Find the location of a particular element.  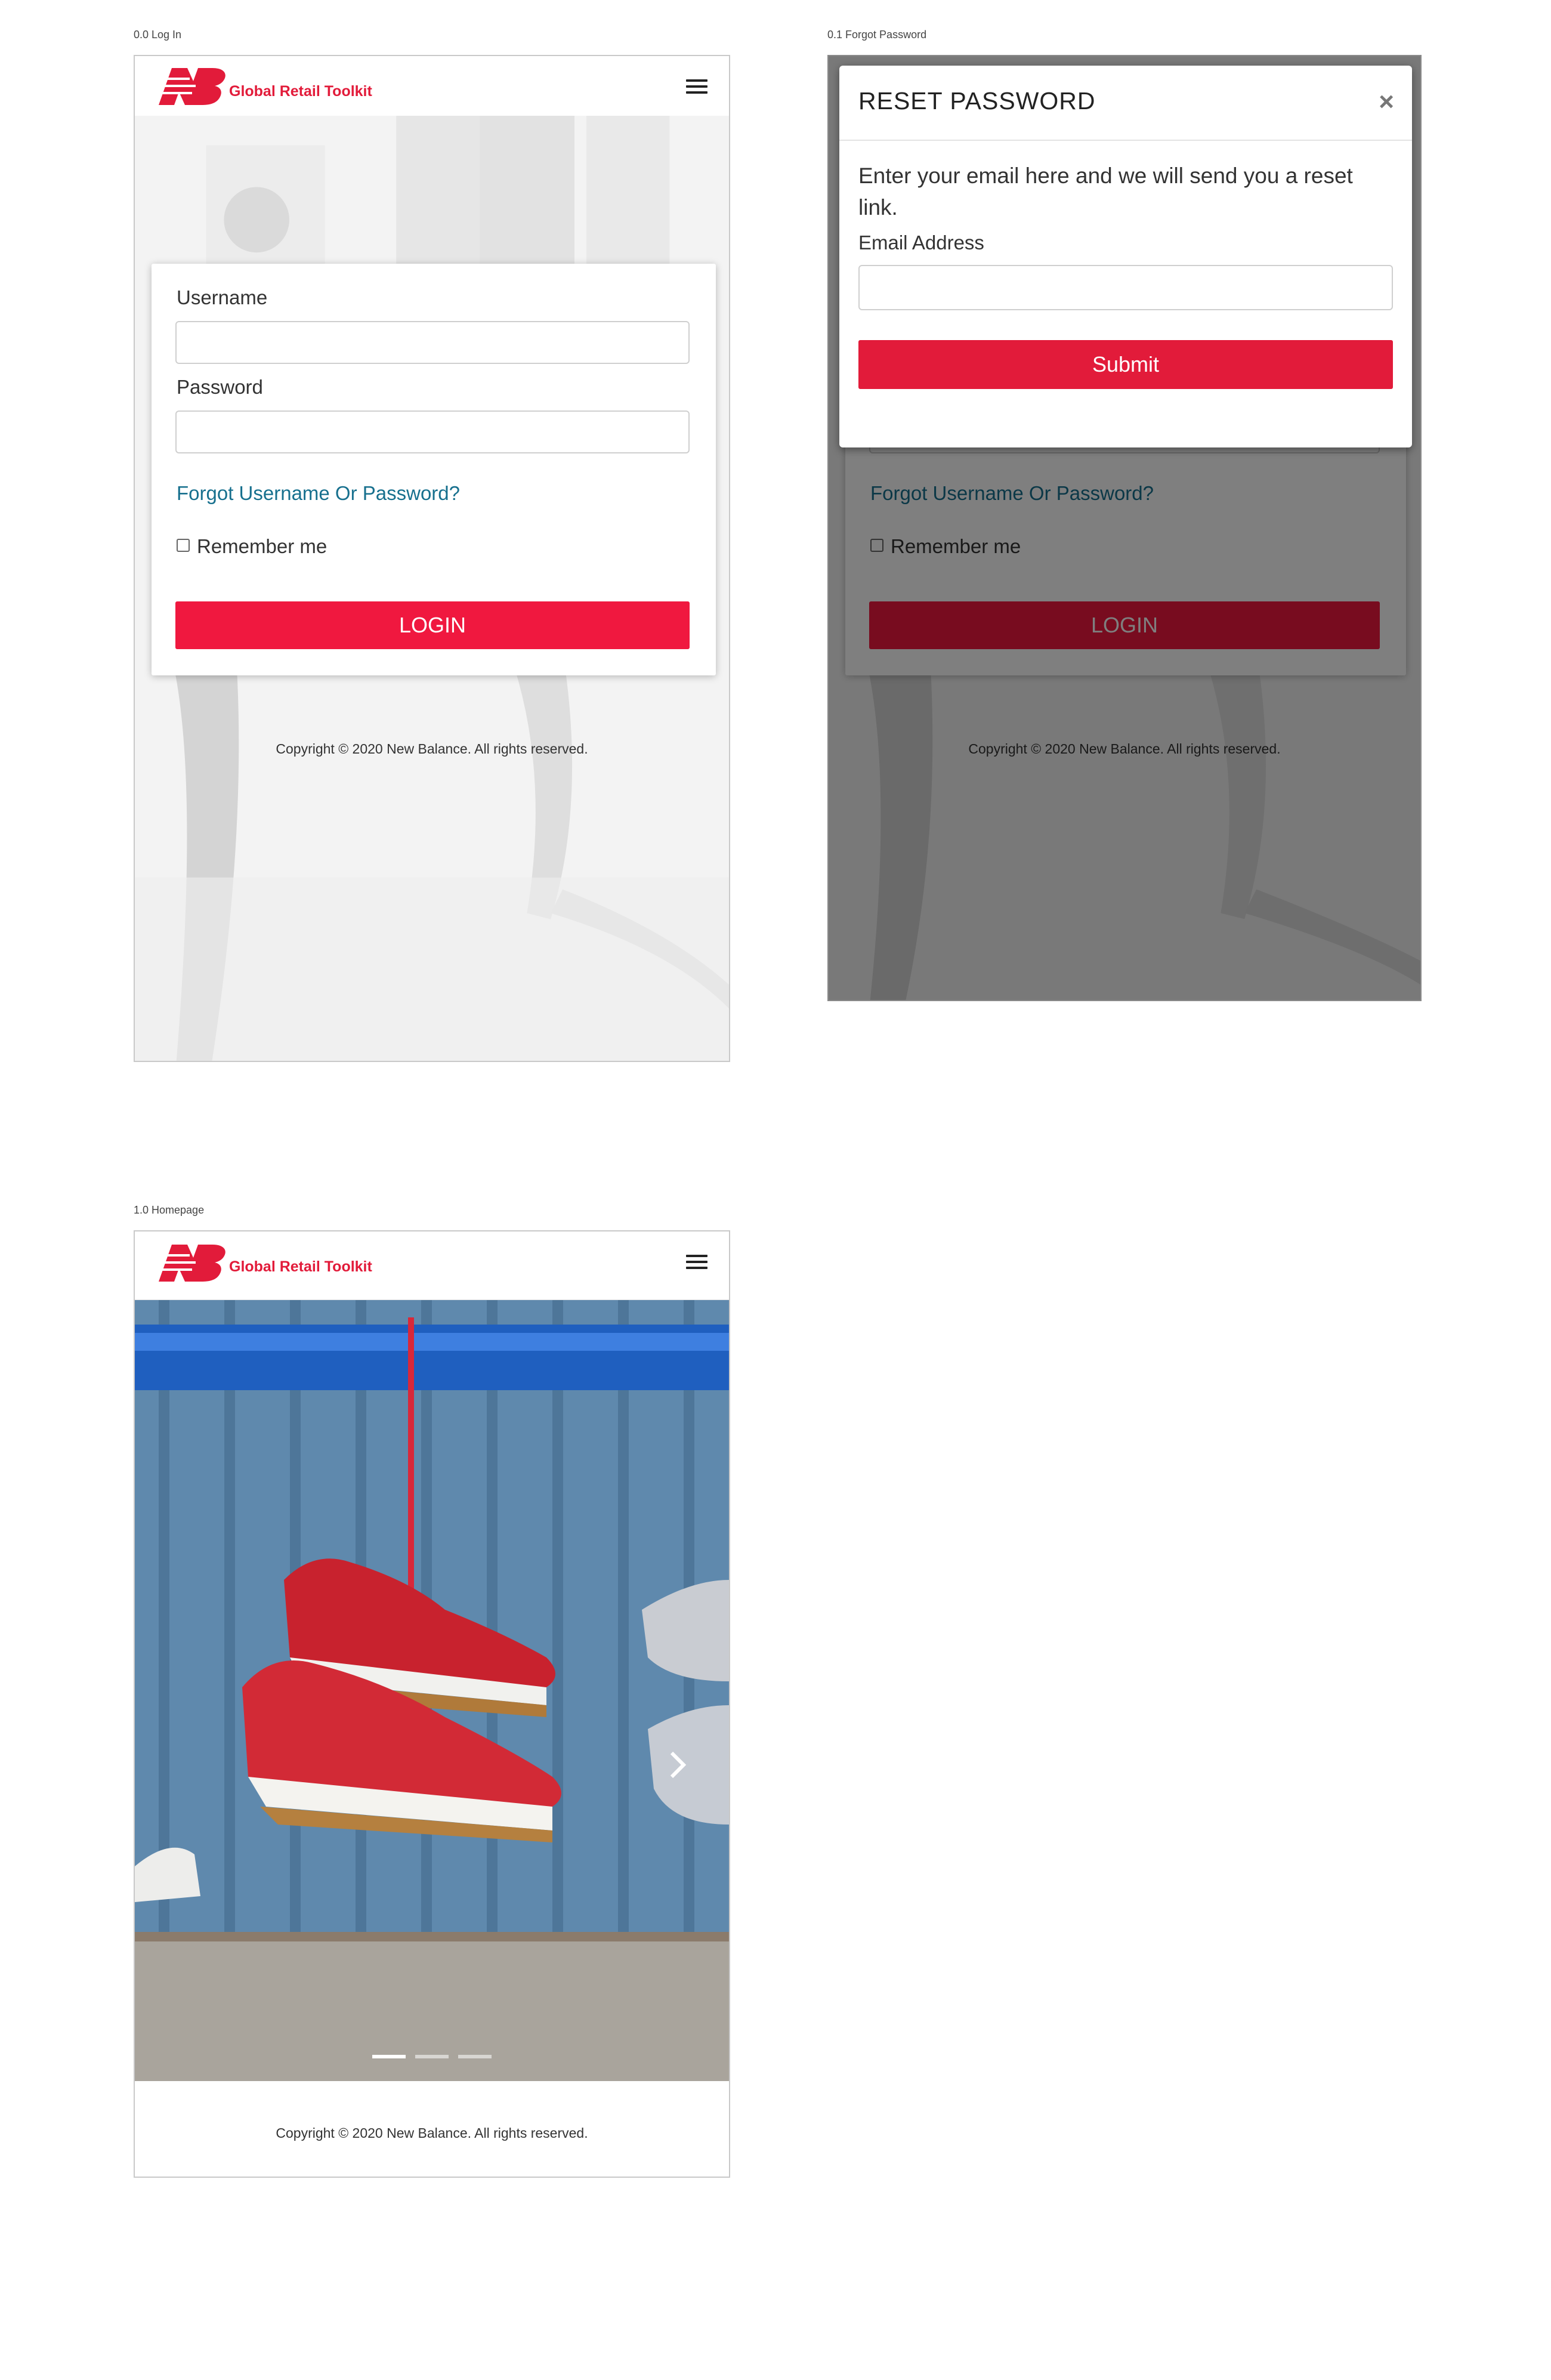

password-label: Password is located at coordinates (220, 387).